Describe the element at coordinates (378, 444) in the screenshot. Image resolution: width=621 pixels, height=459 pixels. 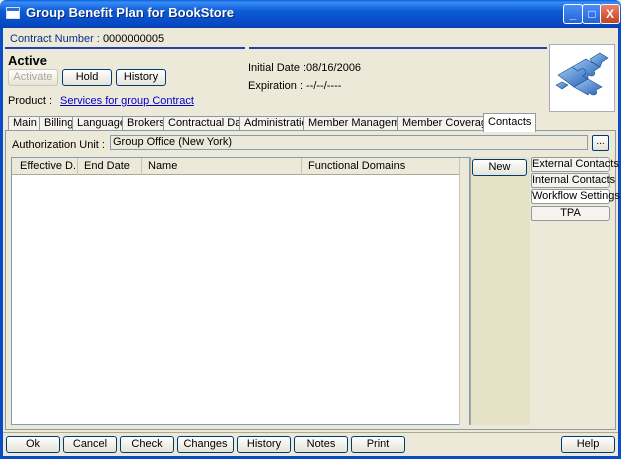
I see `print-button: Print` at that location.